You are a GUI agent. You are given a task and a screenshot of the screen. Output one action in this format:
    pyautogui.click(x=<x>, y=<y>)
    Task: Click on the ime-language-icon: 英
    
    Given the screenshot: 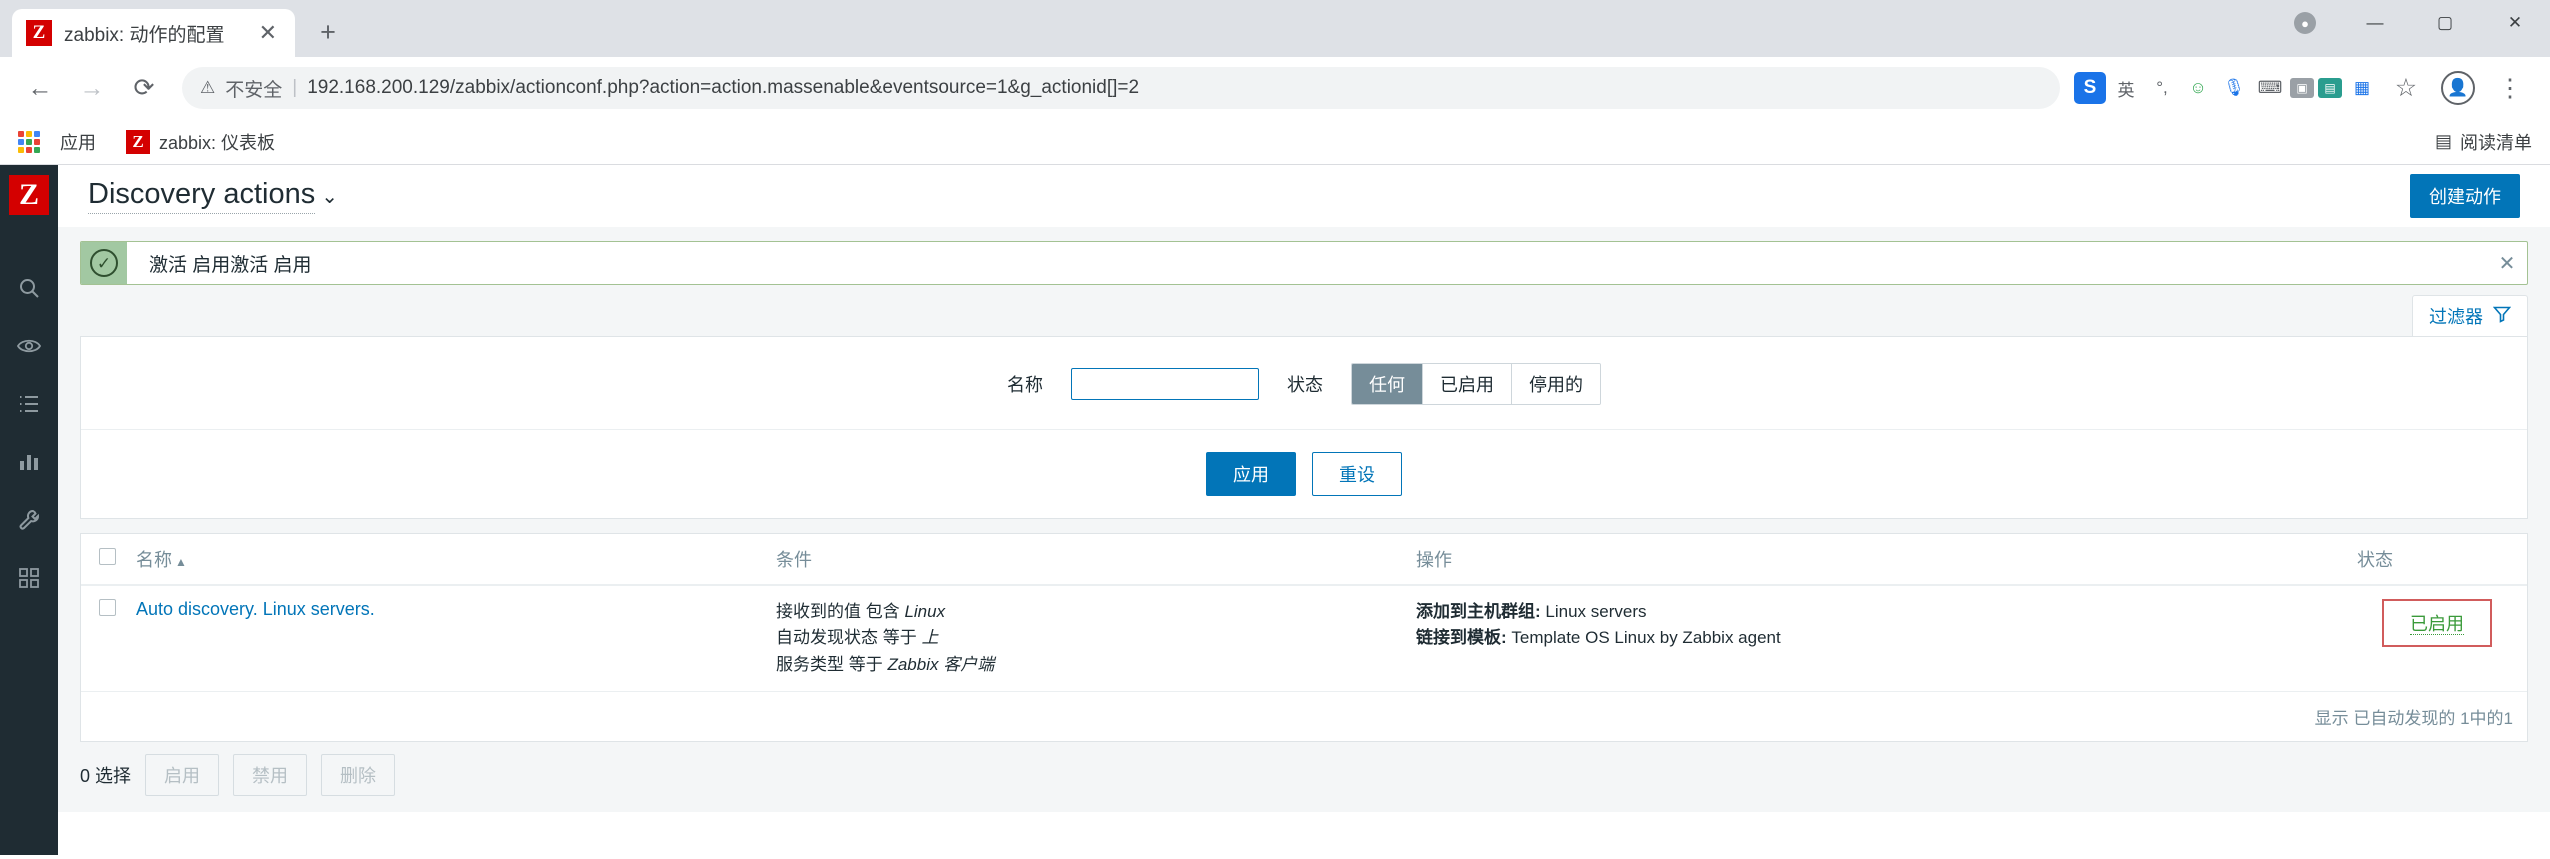 What is the action you would take?
    pyautogui.click(x=2126, y=88)
    